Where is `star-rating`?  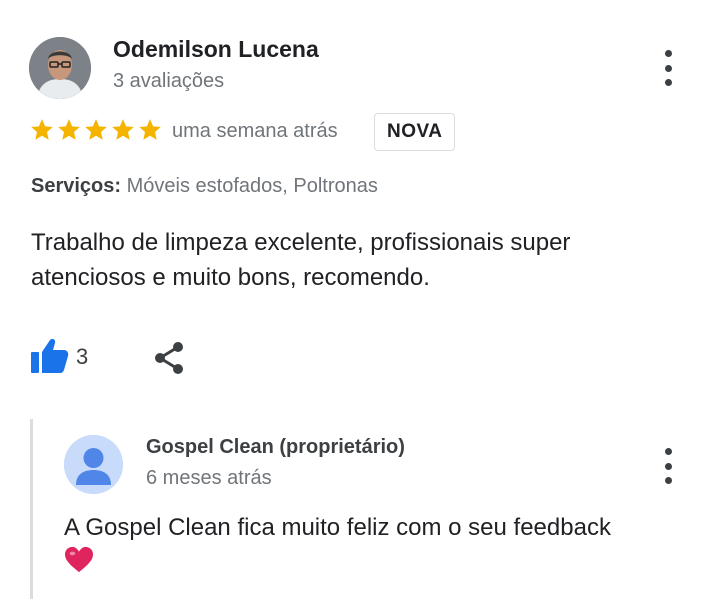
star-rating is located at coordinates (96, 130).